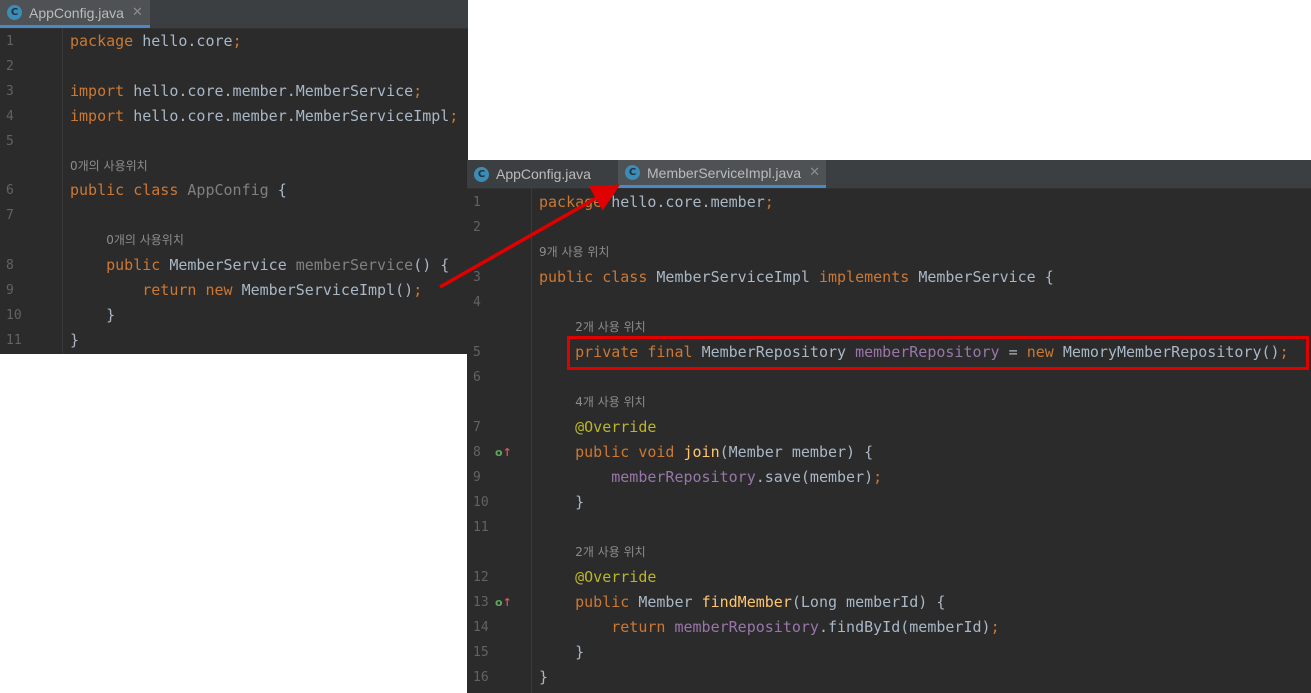 The image size is (1311, 693). I want to click on line-number: 7, so click(10, 216).